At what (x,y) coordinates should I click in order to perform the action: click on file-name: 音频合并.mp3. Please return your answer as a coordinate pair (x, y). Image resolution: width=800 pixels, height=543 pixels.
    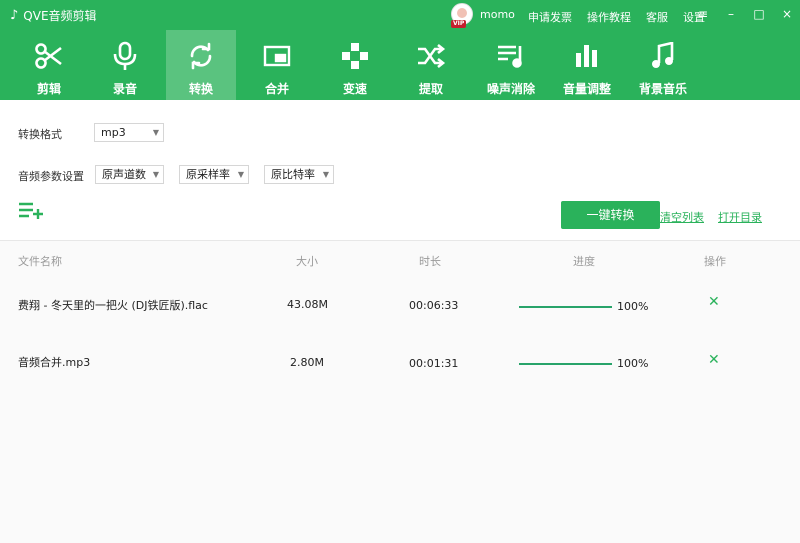
    Looking at the image, I should click on (54, 362).